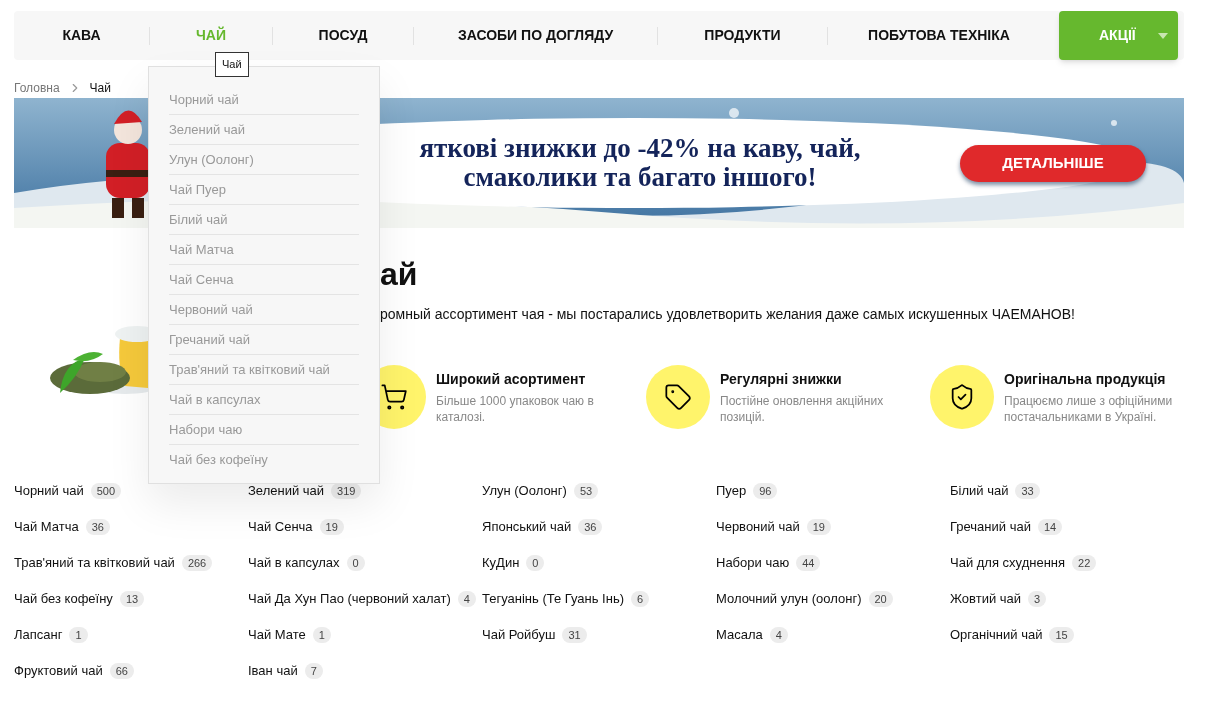  What do you see at coordinates (979, 491) in the screenshot?
I see `category-link: Білий чай` at bounding box center [979, 491].